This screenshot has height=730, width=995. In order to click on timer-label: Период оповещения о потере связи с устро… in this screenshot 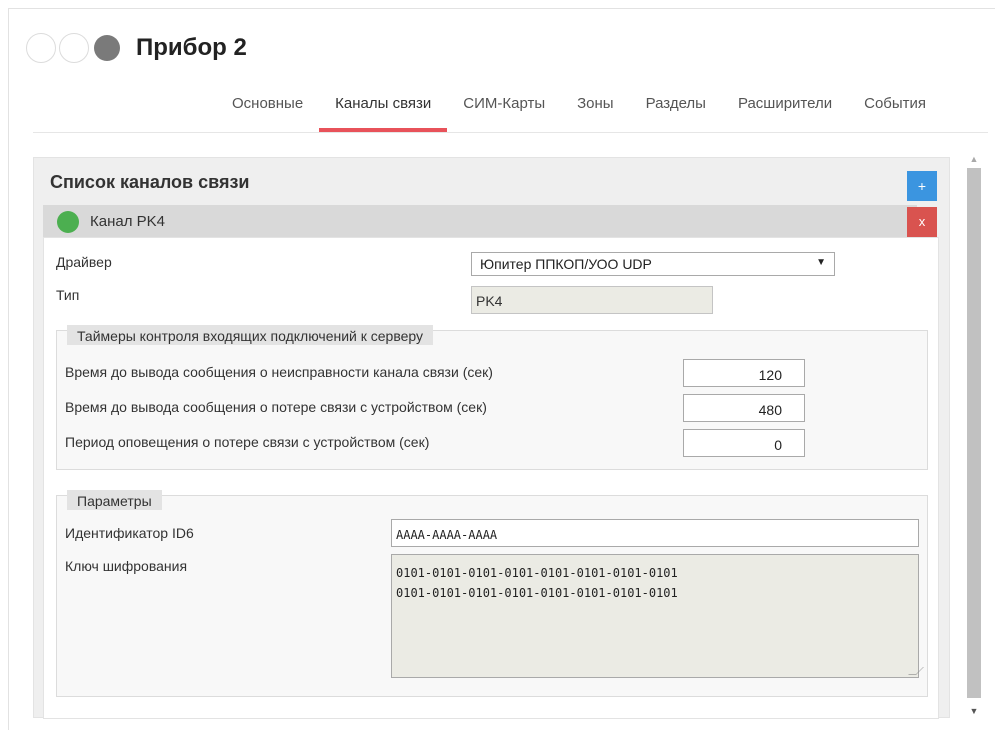, I will do `click(247, 442)`.